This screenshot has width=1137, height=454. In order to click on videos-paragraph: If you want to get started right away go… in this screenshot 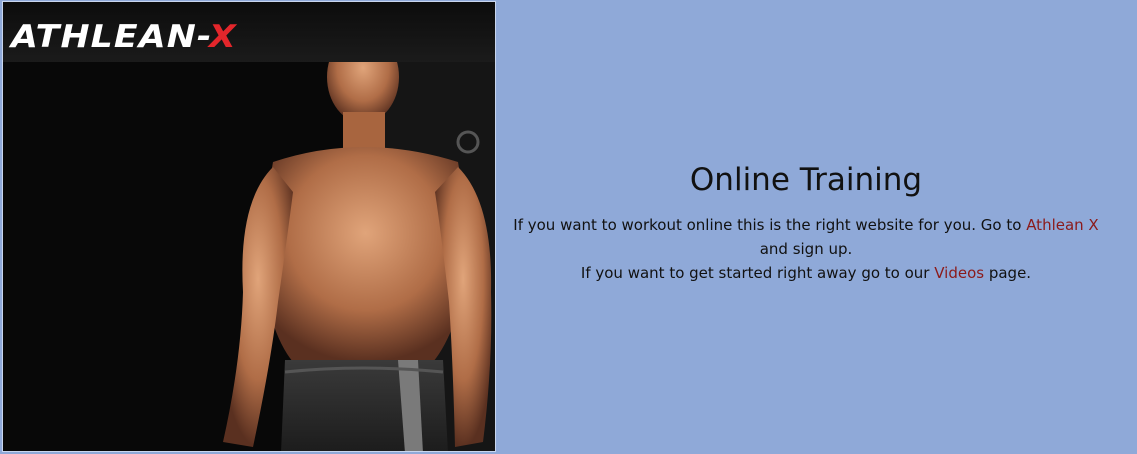, I will do `click(806, 273)`.